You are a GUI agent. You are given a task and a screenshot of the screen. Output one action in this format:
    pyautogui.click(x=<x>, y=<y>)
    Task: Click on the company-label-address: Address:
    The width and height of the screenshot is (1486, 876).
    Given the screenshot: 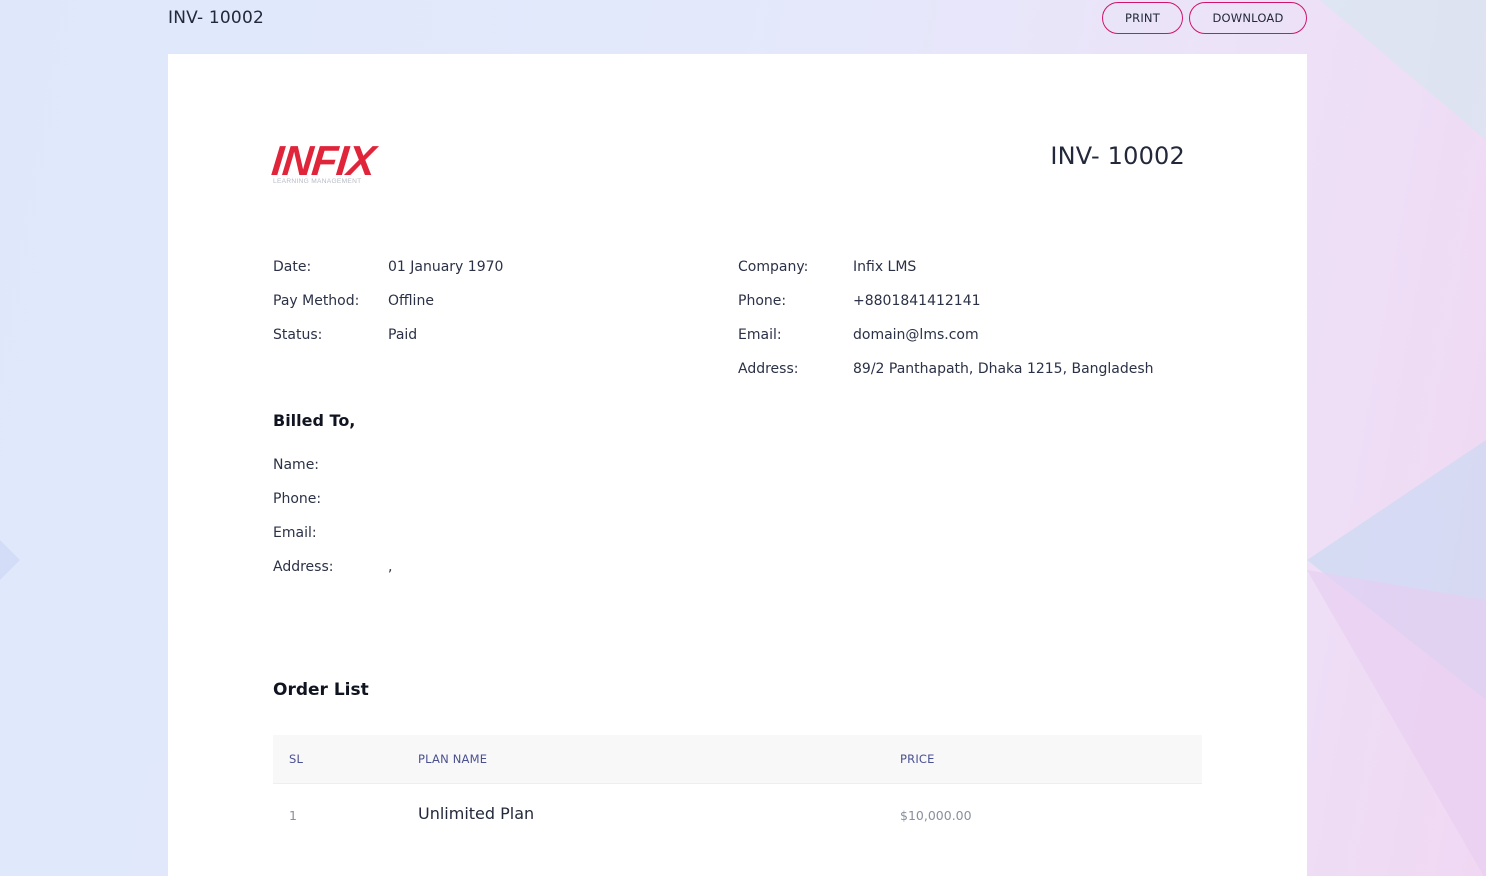 What is the action you would take?
    pyautogui.click(x=768, y=369)
    